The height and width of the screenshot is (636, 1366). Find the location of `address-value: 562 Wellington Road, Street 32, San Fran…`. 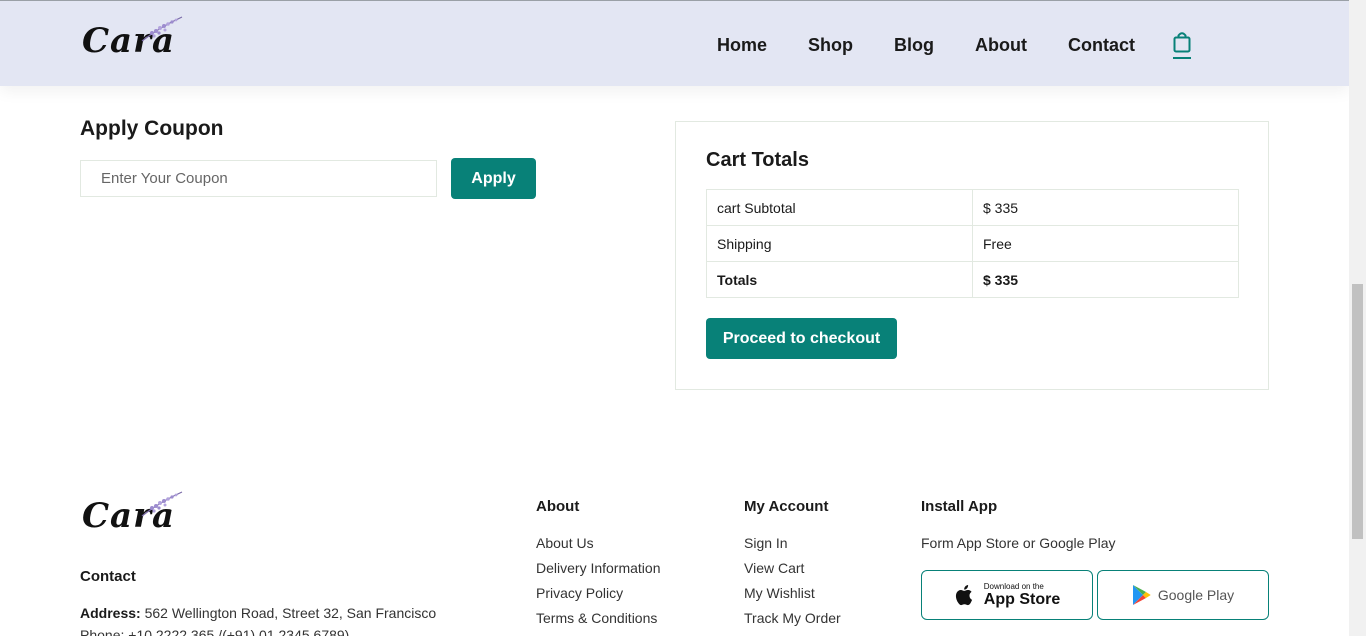

address-value: 562 Wellington Road, Street 32, San Fran… is located at coordinates (290, 613).